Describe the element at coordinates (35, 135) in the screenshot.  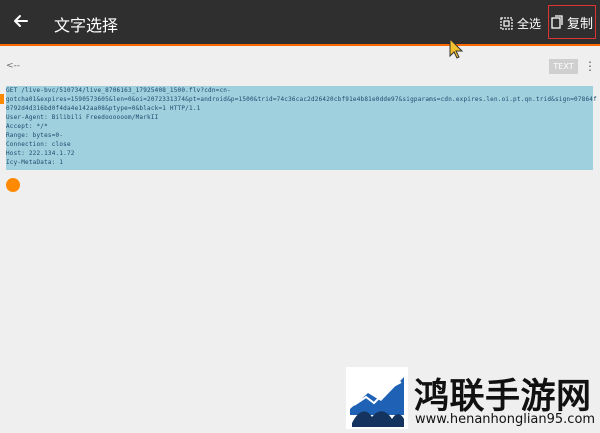
I see `request-line: Range: bytes=0-` at that location.